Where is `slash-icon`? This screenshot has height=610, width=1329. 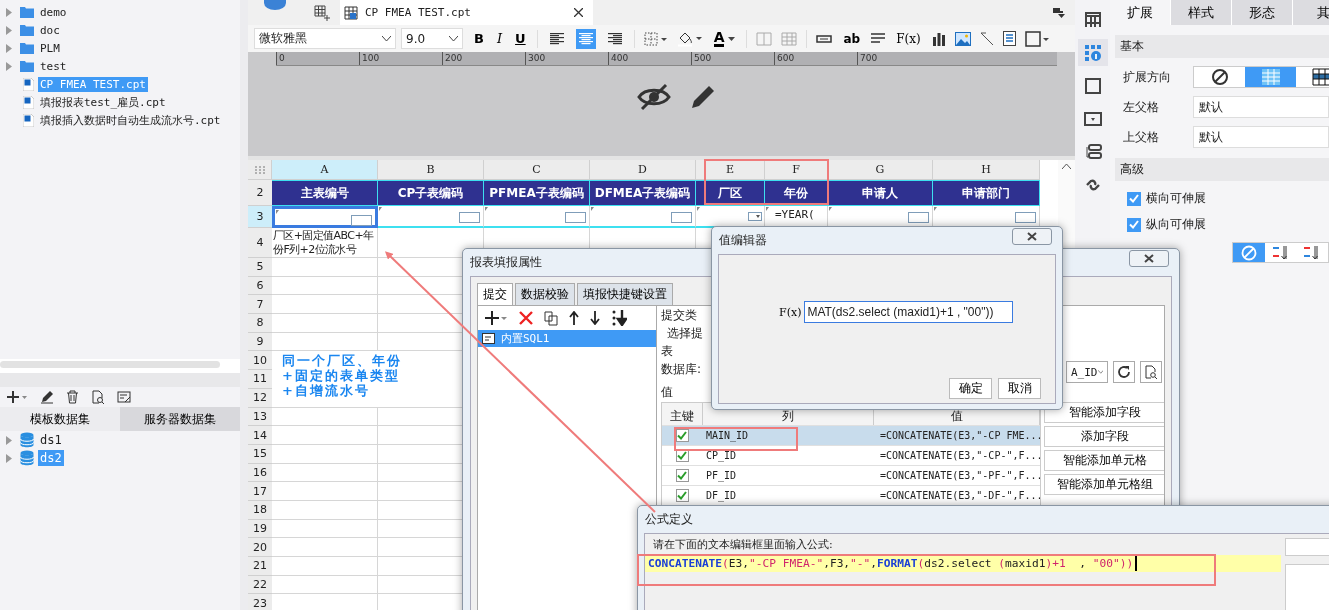
slash-icon is located at coordinates (986, 38).